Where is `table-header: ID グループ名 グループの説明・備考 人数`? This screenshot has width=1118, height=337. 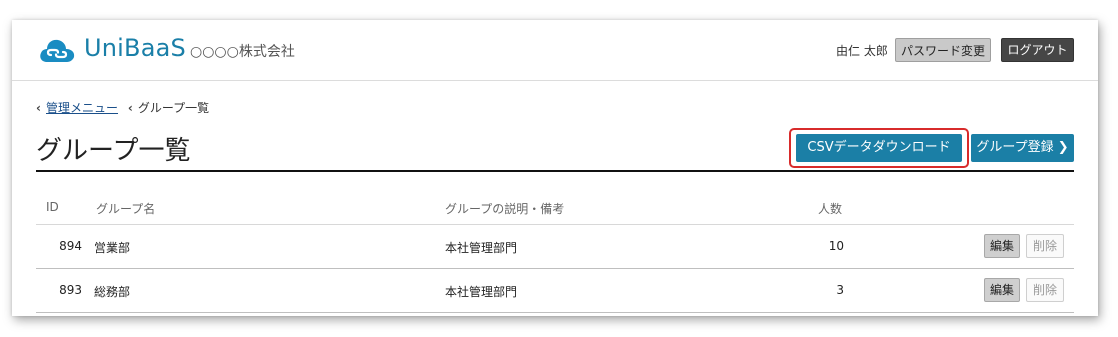
table-header: ID グループ名 グループの説明・備考 人数 is located at coordinates (555, 208).